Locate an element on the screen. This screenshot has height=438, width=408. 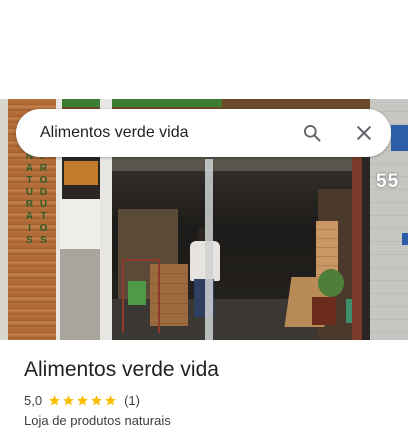
rating-value: 5,0 is located at coordinates (33, 400).